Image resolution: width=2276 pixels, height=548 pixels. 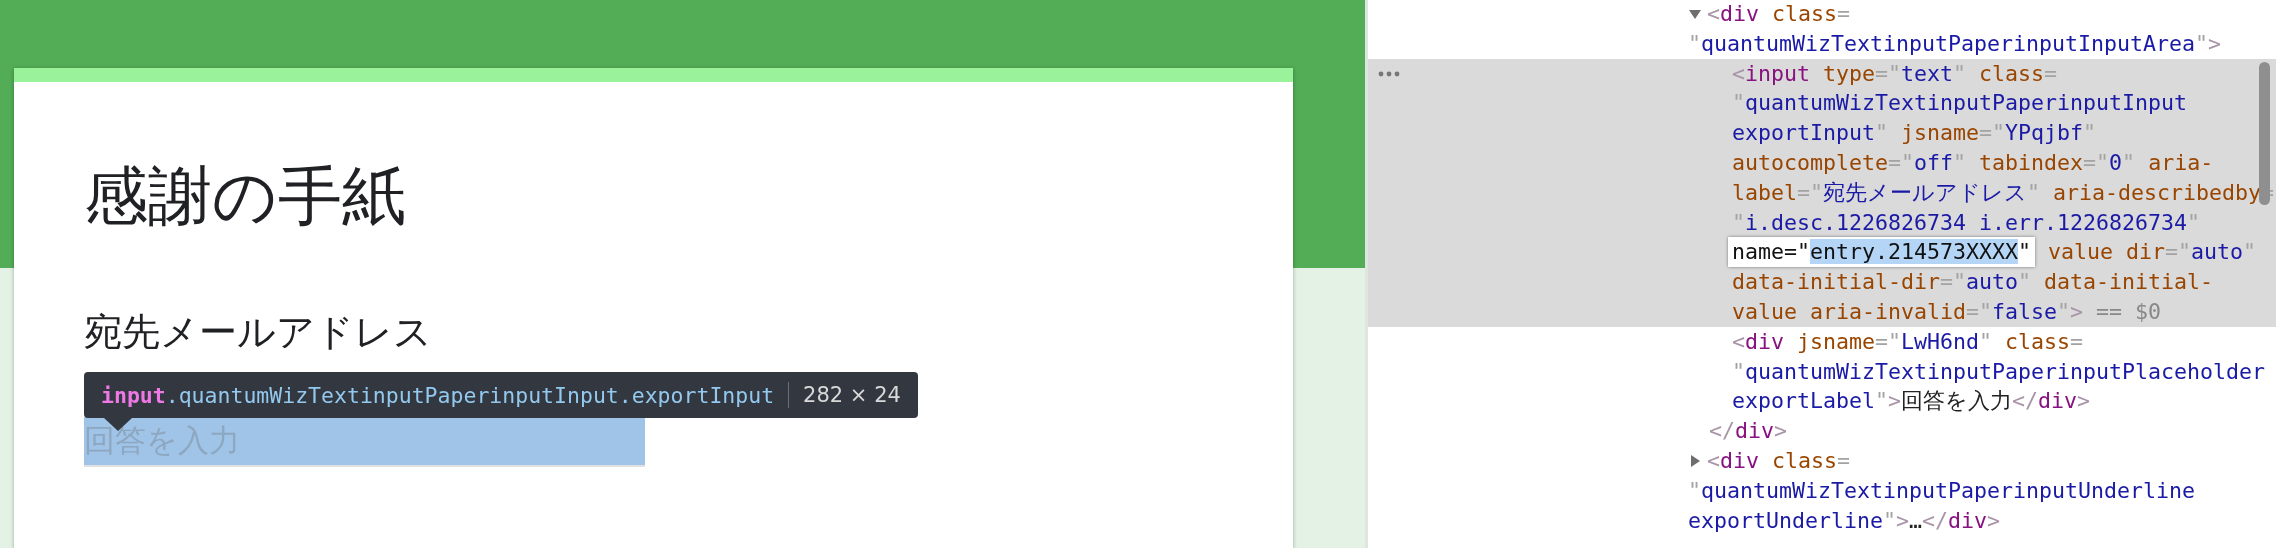 What do you see at coordinates (1960, 103) in the screenshot?
I see `code-line: "quantumWizTextinputPaperinputInput` at bounding box center [1960, 103].